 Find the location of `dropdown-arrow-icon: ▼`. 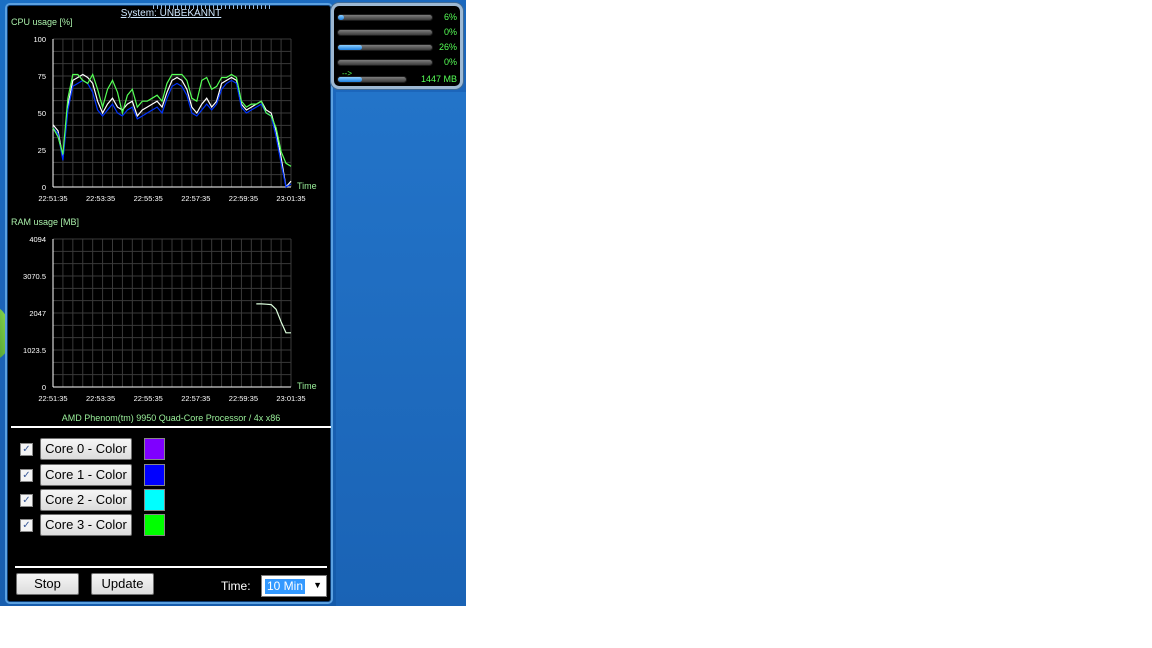

dropdown-arrow-icon: ▼ is located at coordinates (317, 585).